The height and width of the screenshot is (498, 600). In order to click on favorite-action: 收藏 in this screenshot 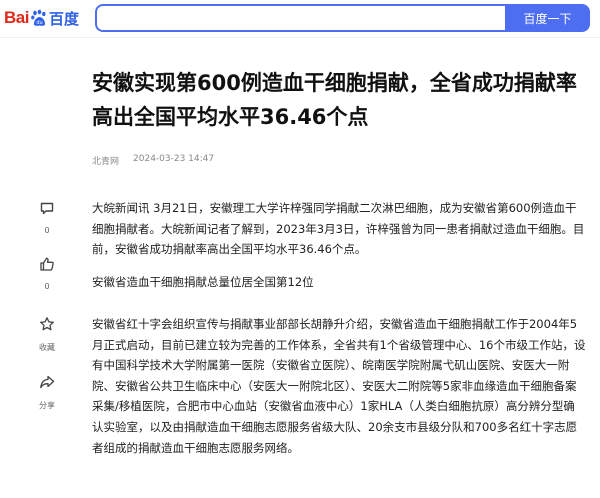, I will do `click(47, 334)`.